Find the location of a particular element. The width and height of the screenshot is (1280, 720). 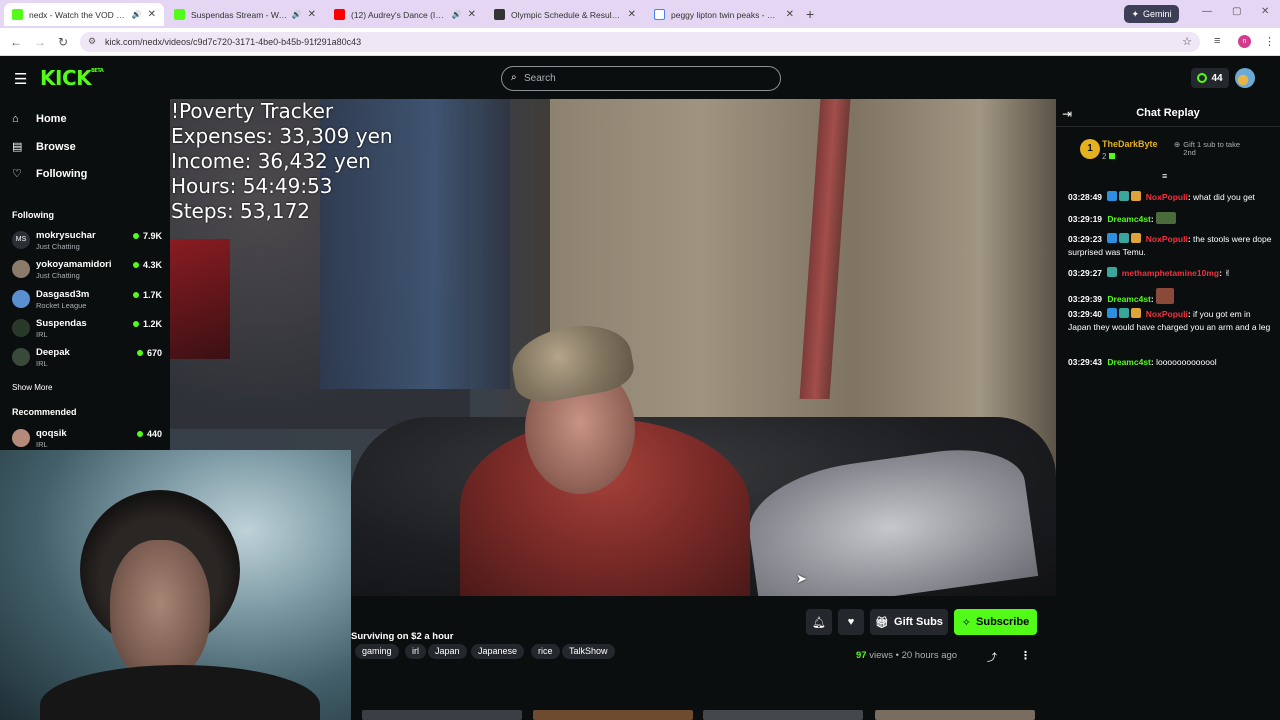

more-options-icon: ⋮ is located at coordinates (1025, 655).